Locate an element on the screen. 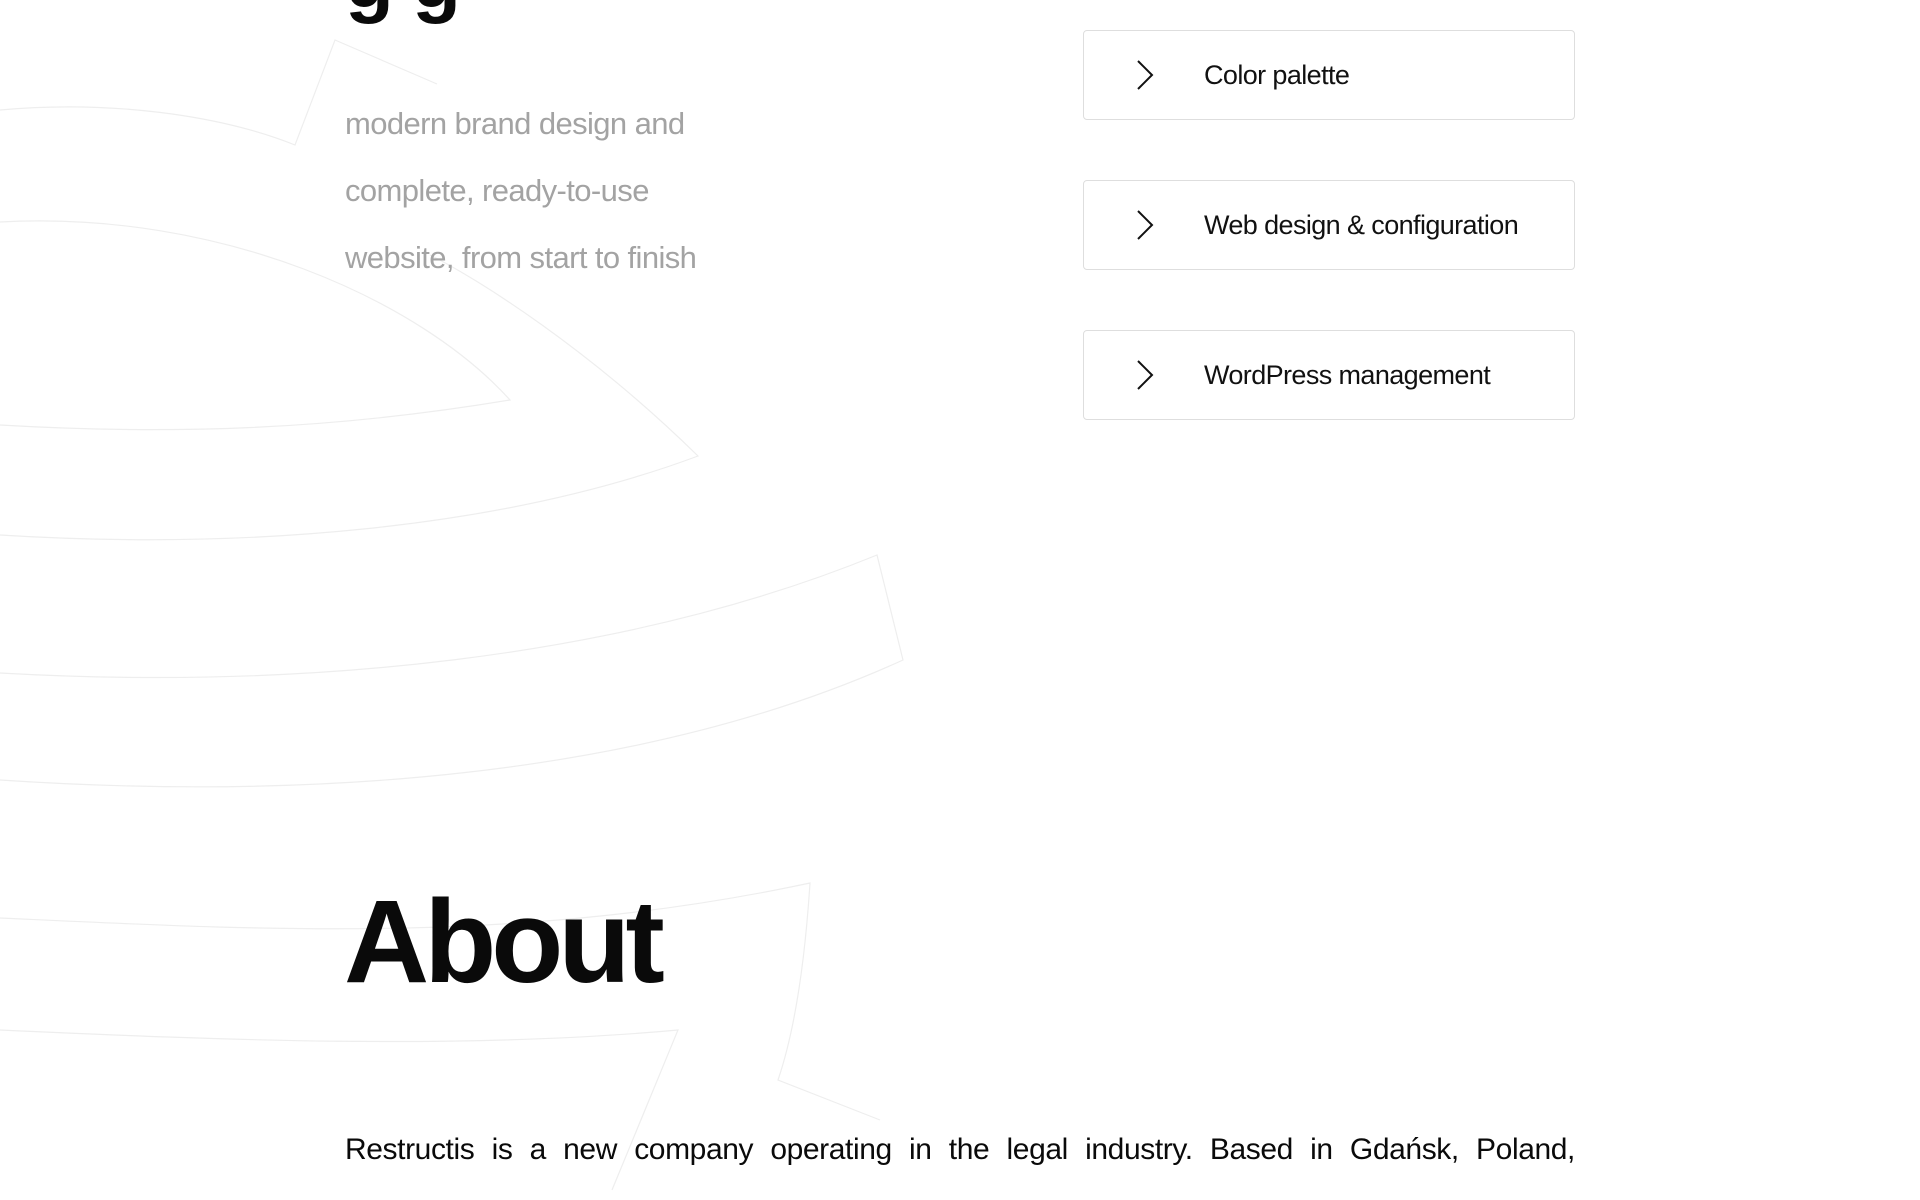 The height and width of the screenshot is (1200, 1920). service-web-design: Web design & configuration is located at coordinates (1329, 225).